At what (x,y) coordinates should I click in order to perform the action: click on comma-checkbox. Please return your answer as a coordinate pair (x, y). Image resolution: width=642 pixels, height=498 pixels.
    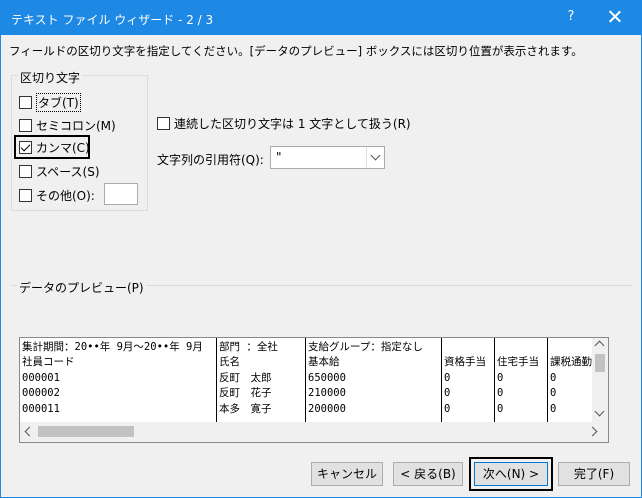
    Looking at the image, I should click on (25, 147).